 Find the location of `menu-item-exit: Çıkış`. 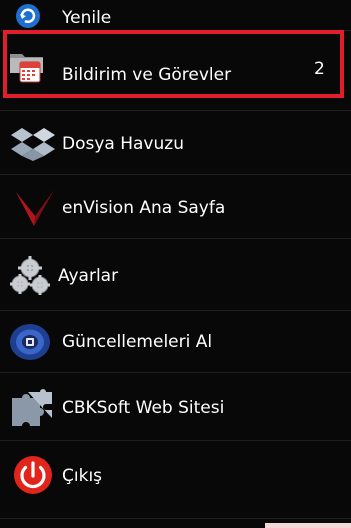

menu-item-exit: Çıkış is located at coordinates (175, 476).